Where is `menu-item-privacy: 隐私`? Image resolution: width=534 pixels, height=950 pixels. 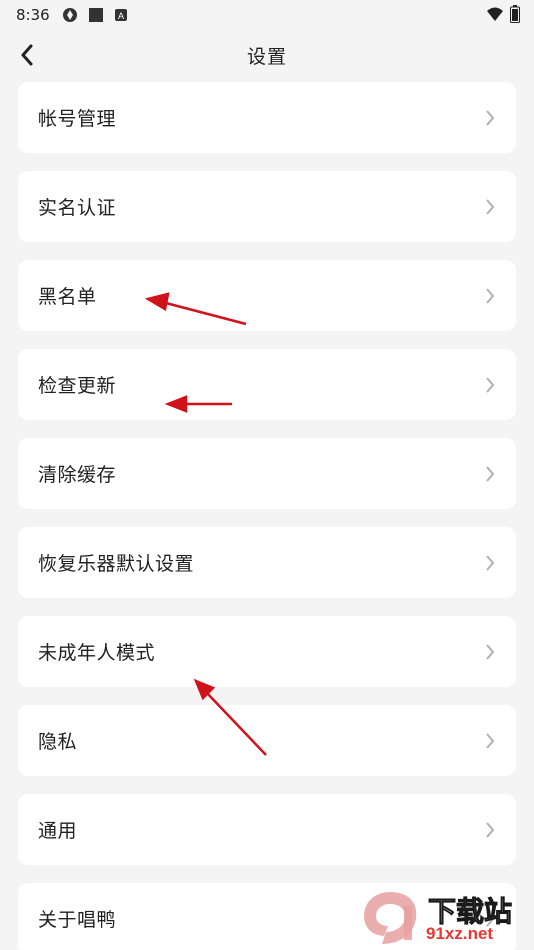 menu-item-privacy: 隐私 is located at coordinates (267, 740).